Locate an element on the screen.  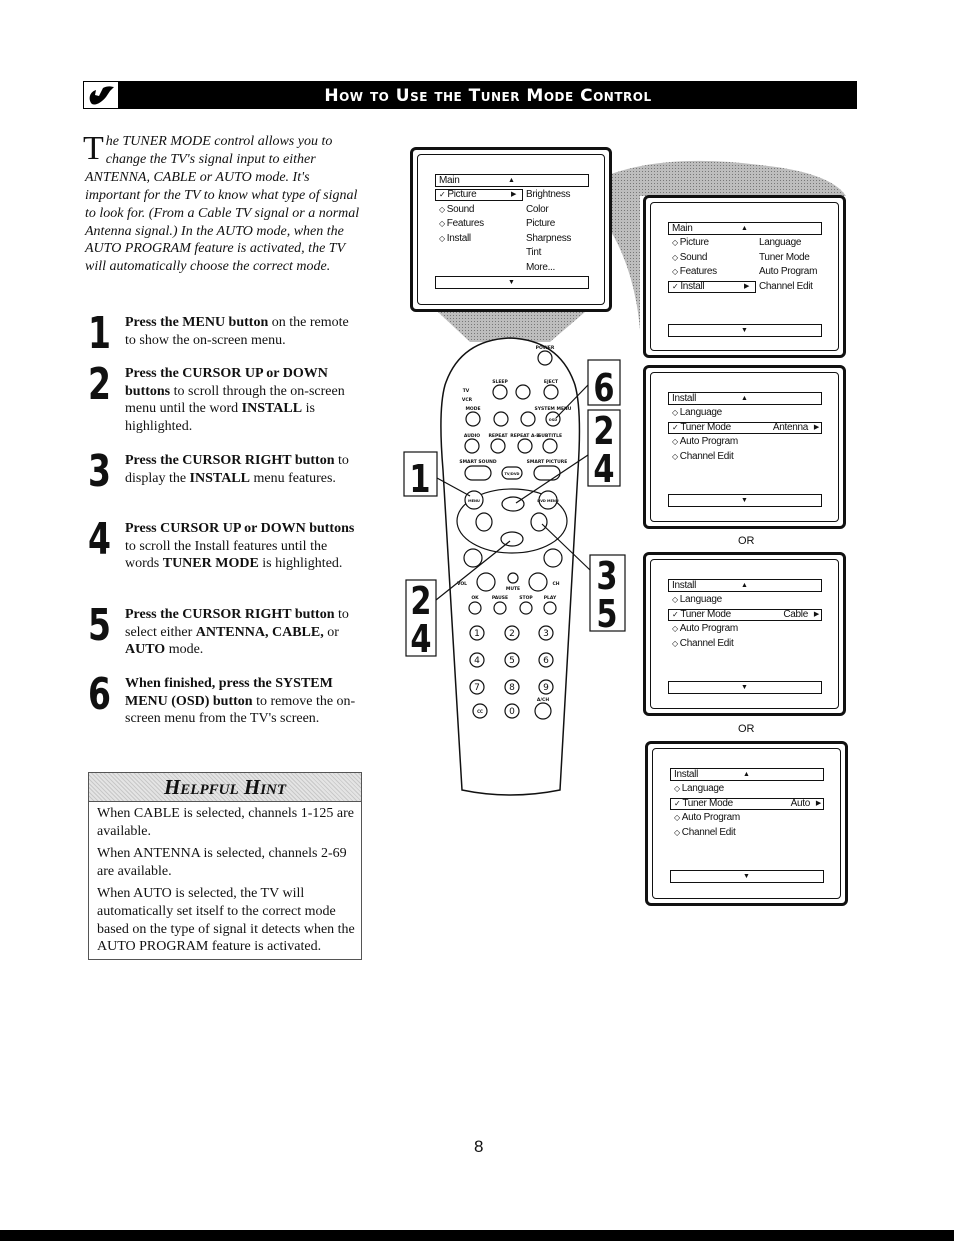
submenu-item: Picture is located at coordinates (541, 223).